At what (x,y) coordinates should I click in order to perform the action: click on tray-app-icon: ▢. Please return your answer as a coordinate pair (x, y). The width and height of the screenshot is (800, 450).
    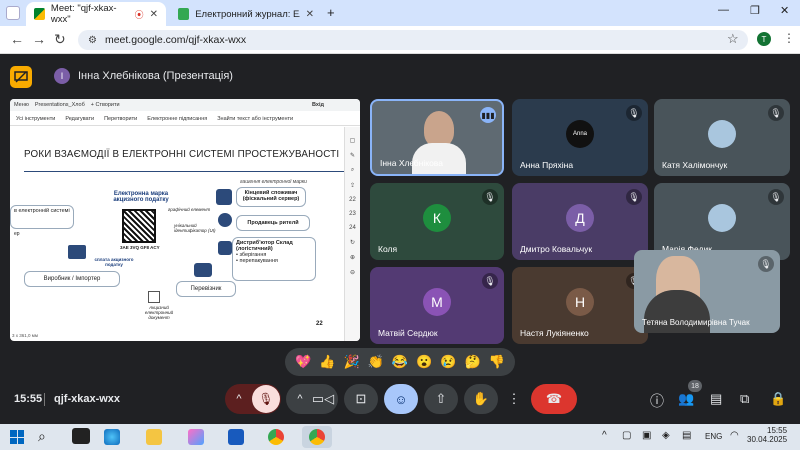
    Looking at the image, I should click on (626, 435).